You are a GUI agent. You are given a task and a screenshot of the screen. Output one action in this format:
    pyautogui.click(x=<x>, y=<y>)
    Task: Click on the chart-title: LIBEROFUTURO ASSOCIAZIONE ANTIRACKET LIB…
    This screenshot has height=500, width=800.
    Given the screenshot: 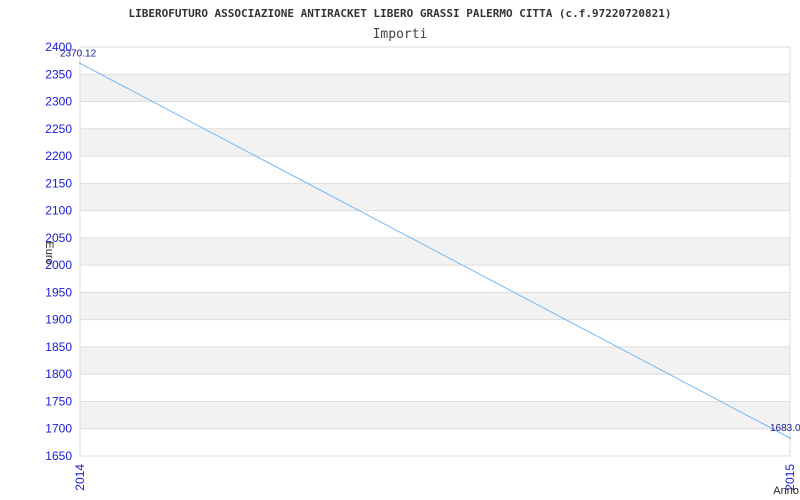 What is the action you would take?
    pyautogui.click(x=399, y=13)
    